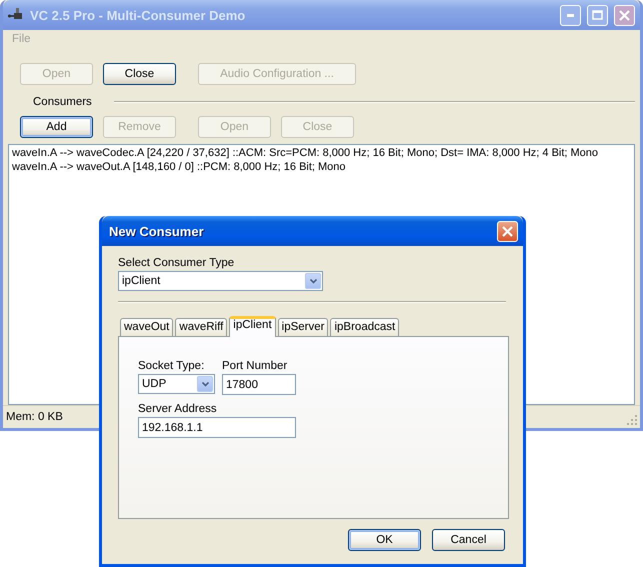  Describe the element at coordinates (217, 427) in the screenshot. I see `server-address-field: 192.168.1.1` at that location.